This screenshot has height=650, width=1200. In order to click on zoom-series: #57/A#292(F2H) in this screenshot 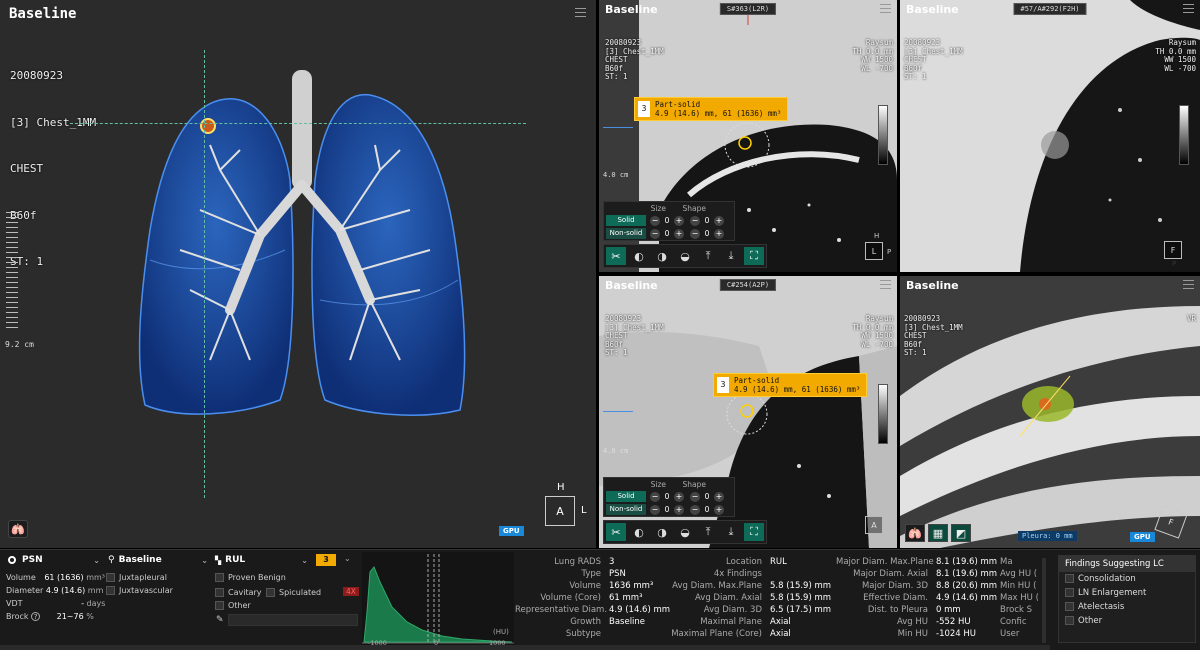, I will do `click(1050, 9)`.